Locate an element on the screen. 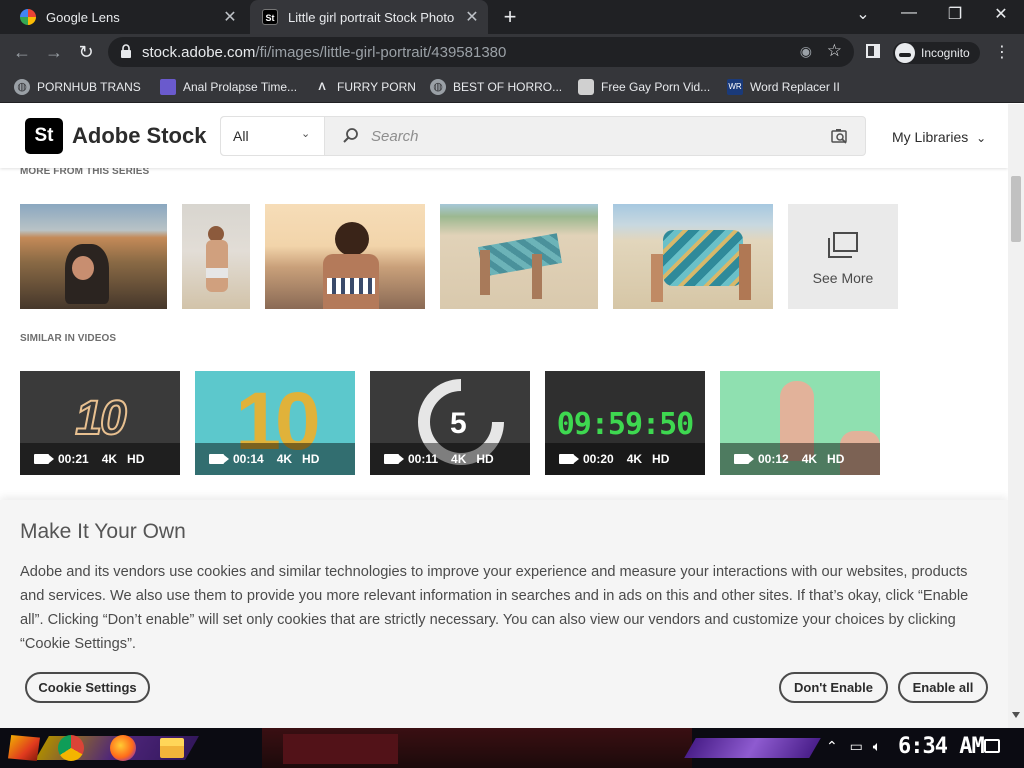  search-bar: All ⌄ is located at coordinates (543, 136).